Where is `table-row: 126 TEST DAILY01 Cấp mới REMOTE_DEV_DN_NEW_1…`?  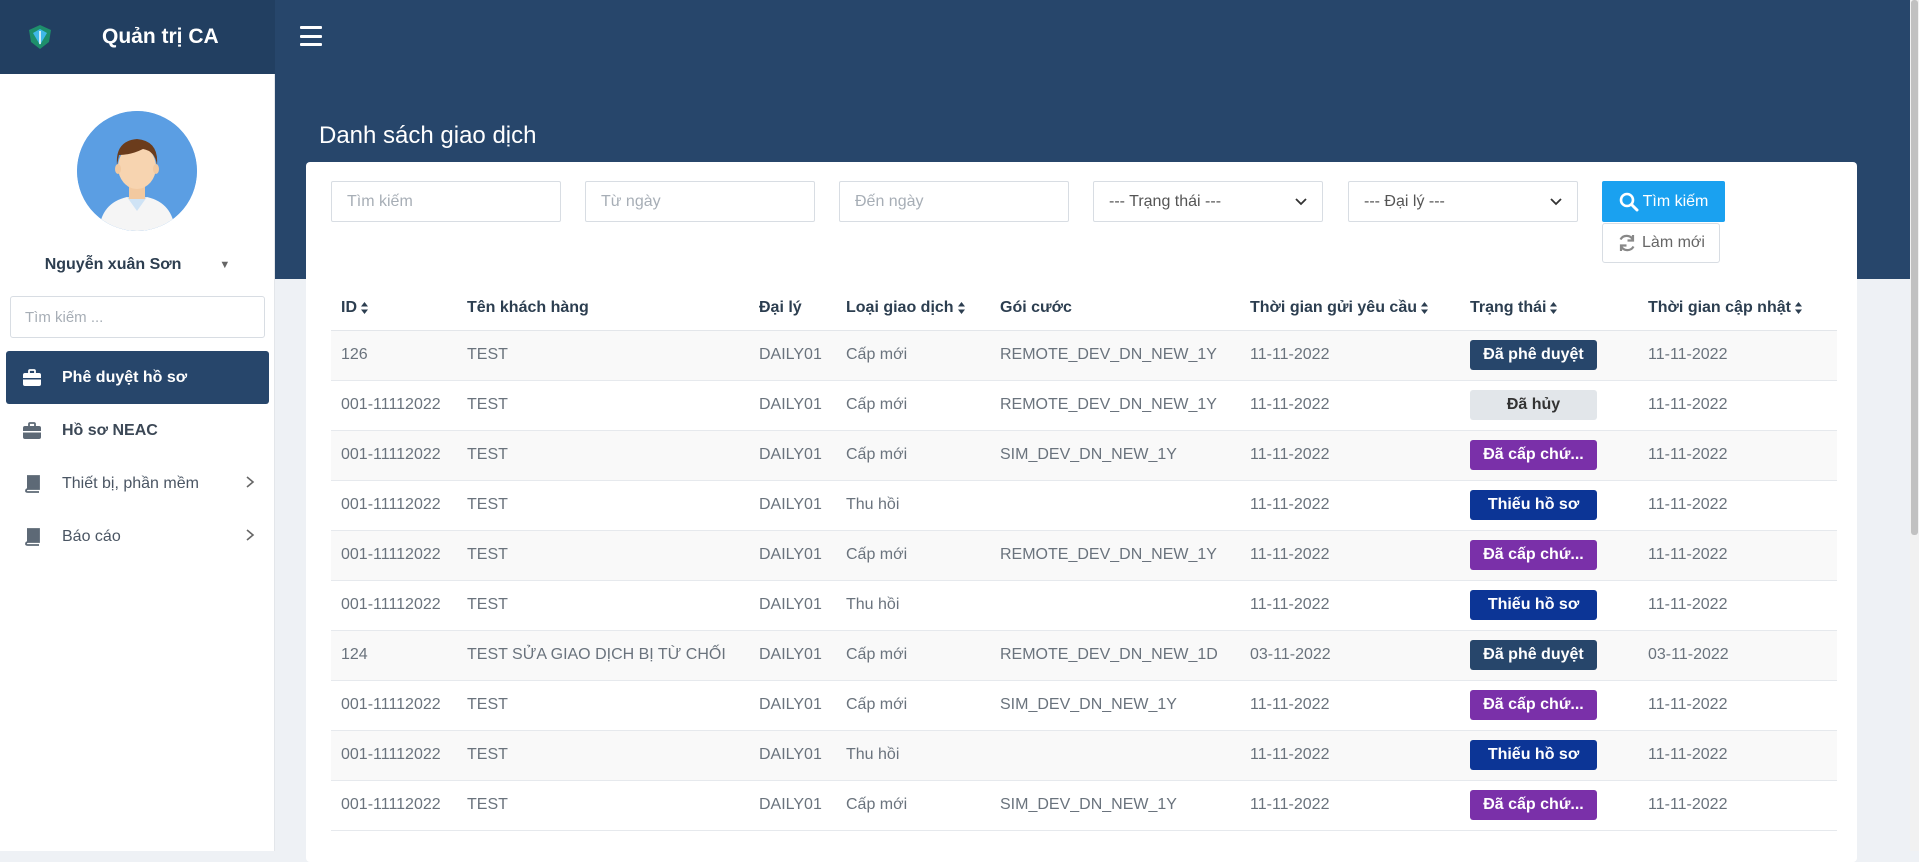
table-row: 126 TEST DAILY01 Cấp mới REMOTE_DEV_DN_NEW_1… is located at coordinates (1084, 355).